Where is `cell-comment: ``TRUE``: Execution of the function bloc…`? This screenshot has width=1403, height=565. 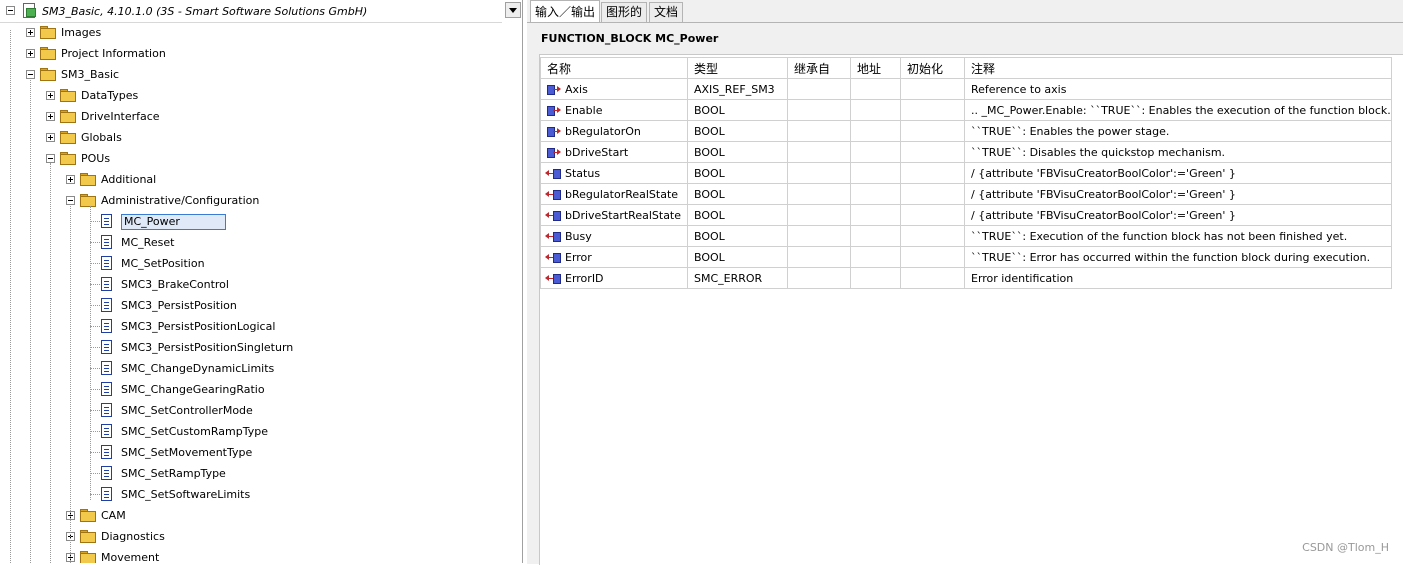 cell-comment: ``TRUE``: Execution of the function bloc… is located at coordinates (1178, 236).